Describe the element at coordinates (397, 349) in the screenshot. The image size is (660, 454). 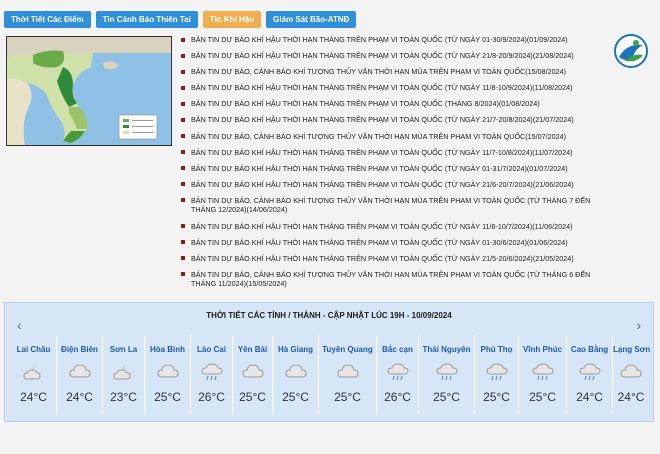
I see `city-name: Bắc cạn` at that location.